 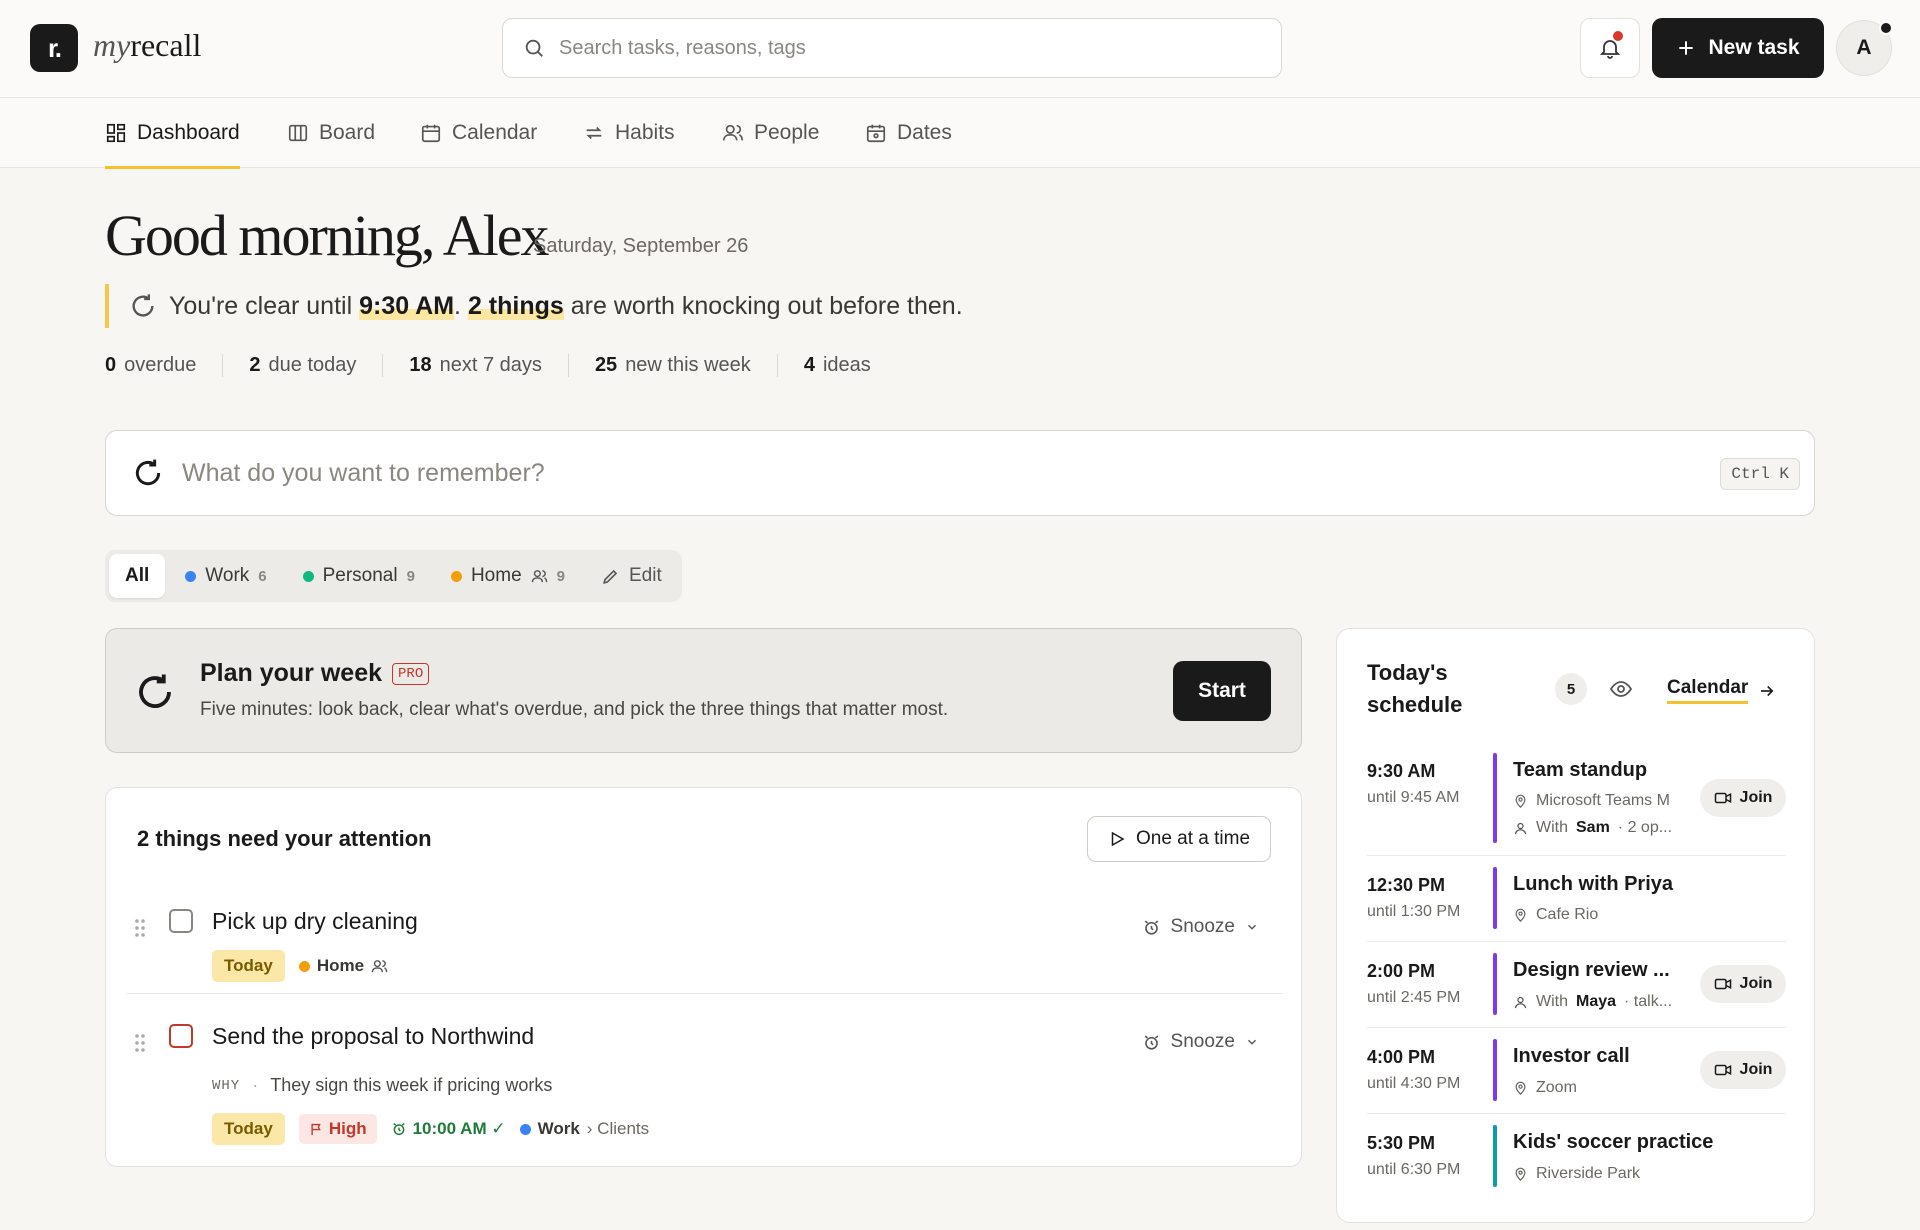 I want to click on event-location-label: Riverside Park, so click(x=1588, y=1173).